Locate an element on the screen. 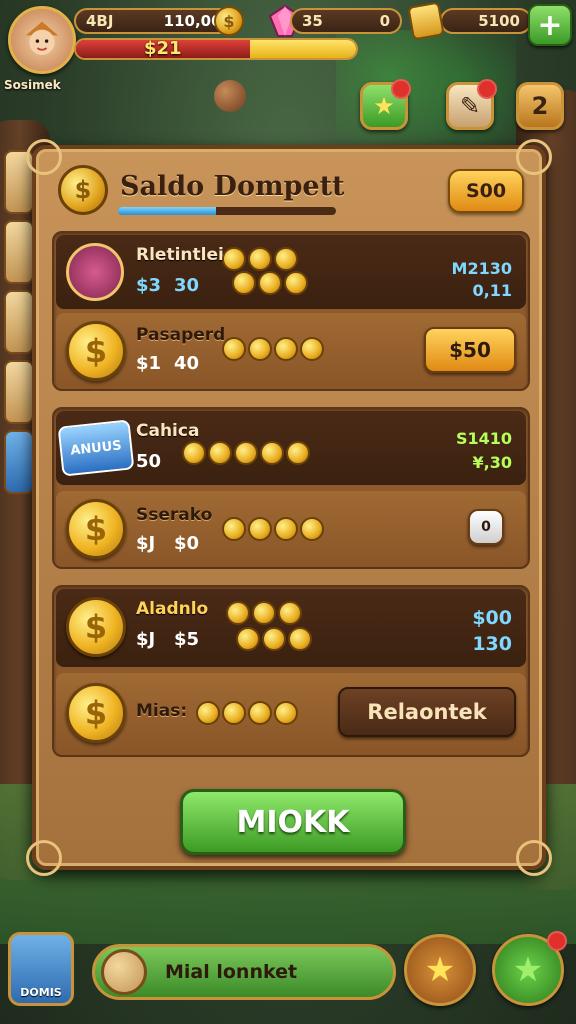 The height and width of the screenshot is (1024, 576). home-label: DOMIS is located at coordinates (41, 992).